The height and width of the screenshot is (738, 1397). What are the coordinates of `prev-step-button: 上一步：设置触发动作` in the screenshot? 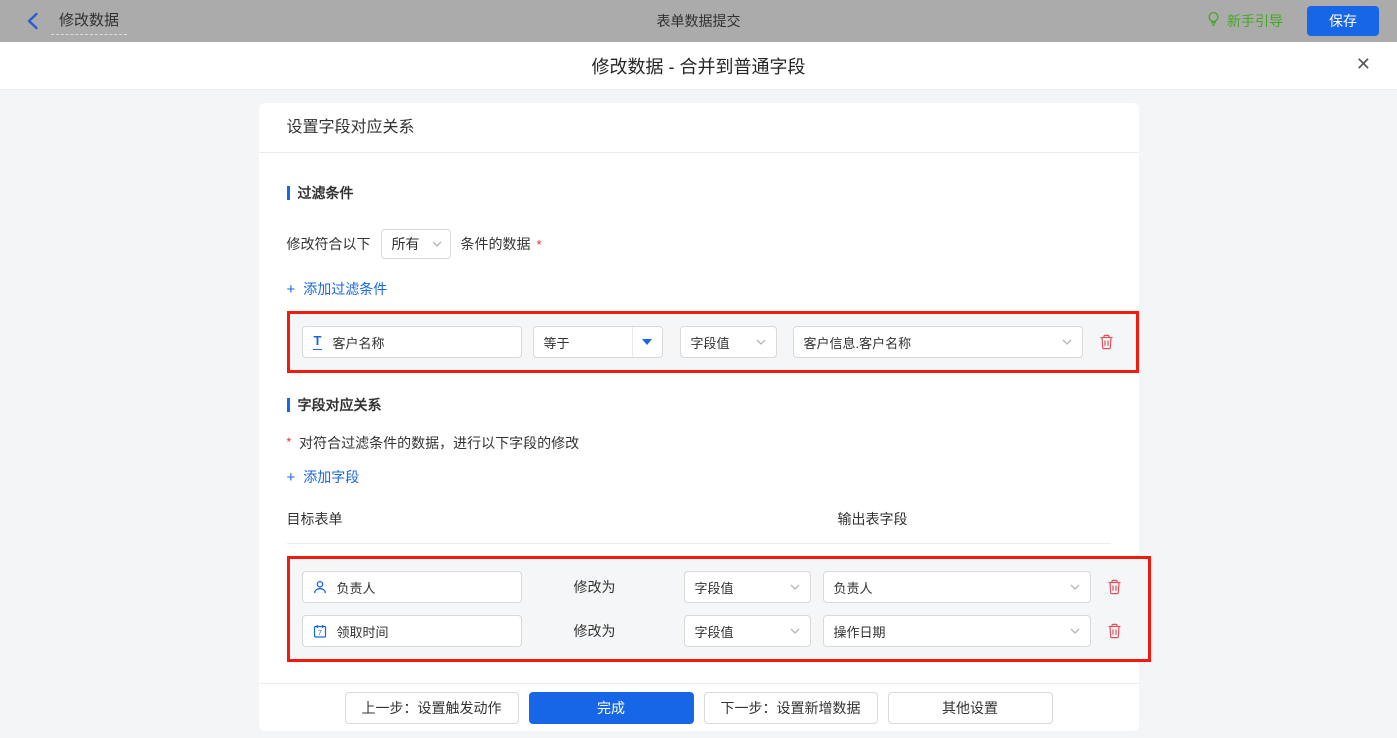 It's located at (431, 707).